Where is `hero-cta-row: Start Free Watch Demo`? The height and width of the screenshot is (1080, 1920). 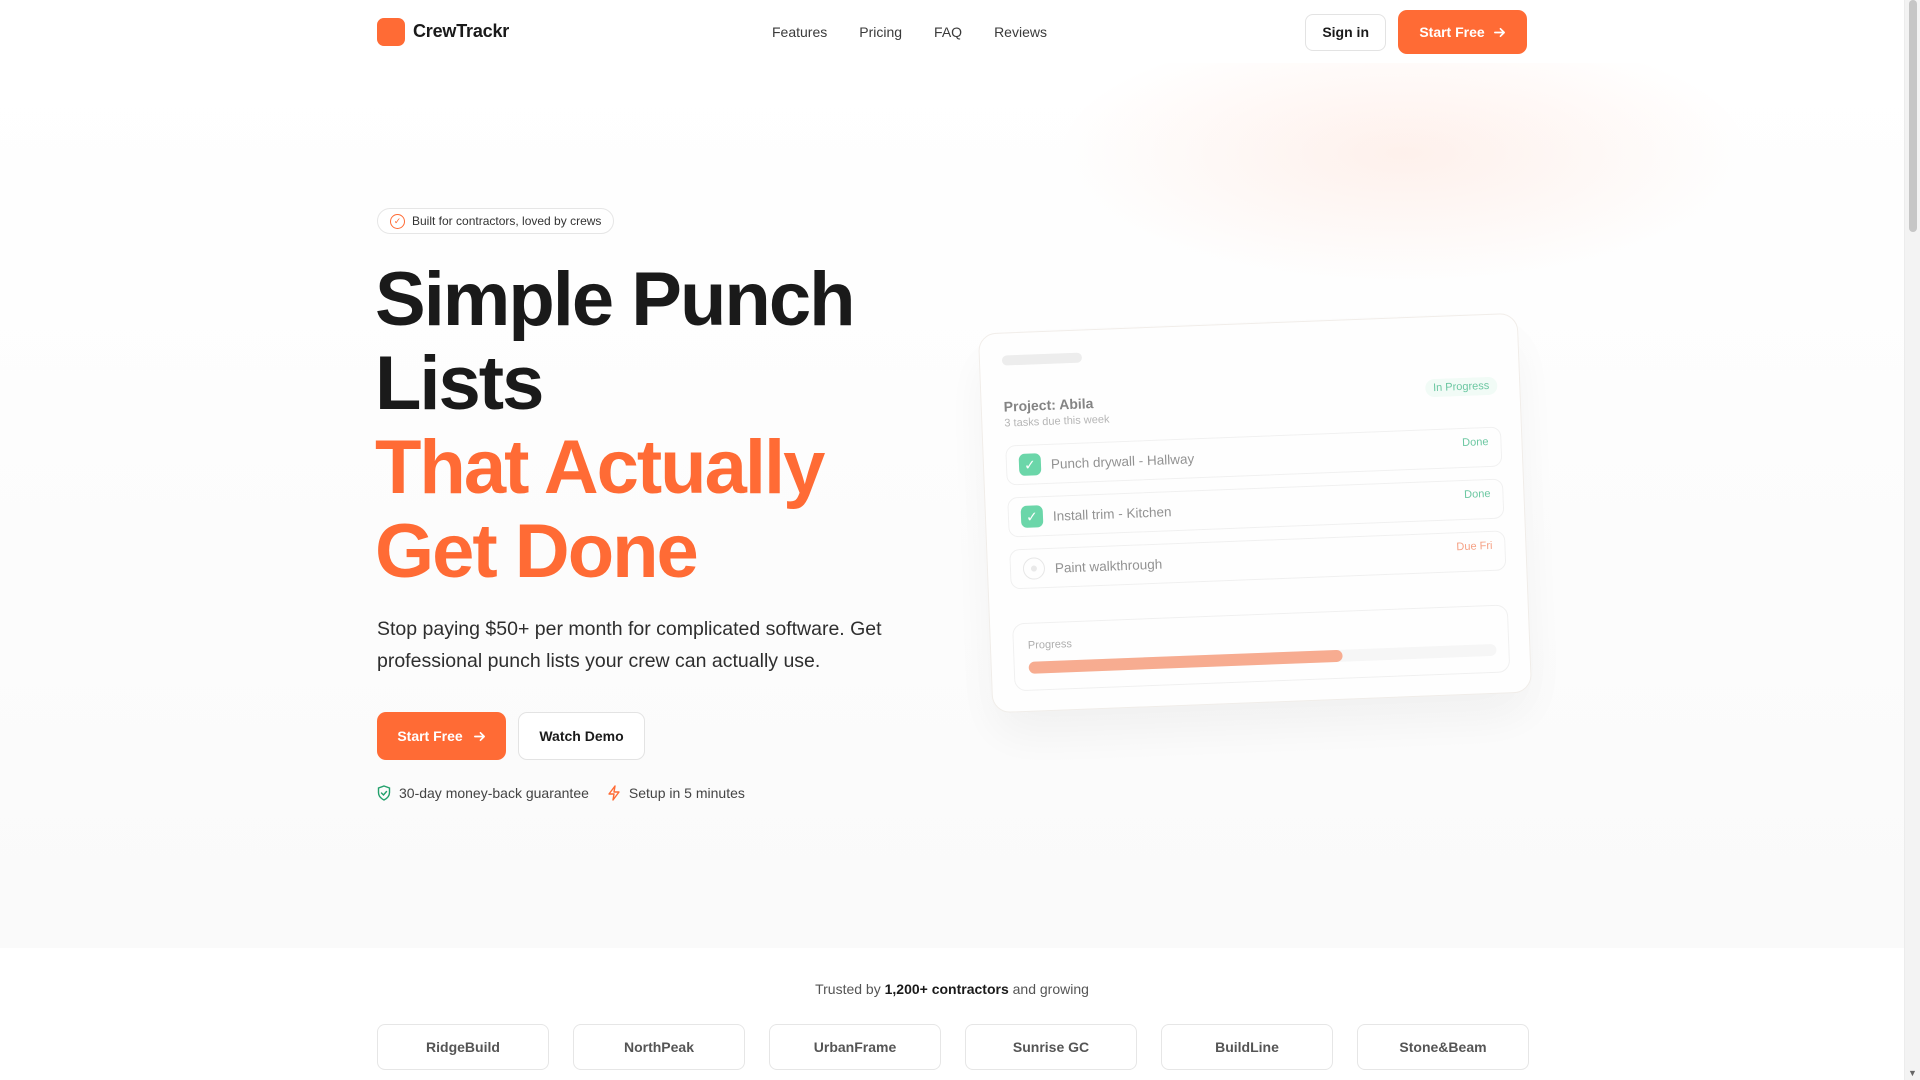 hero-cta-row: Start Free Watch Demo is located at coordinates (511, 736).